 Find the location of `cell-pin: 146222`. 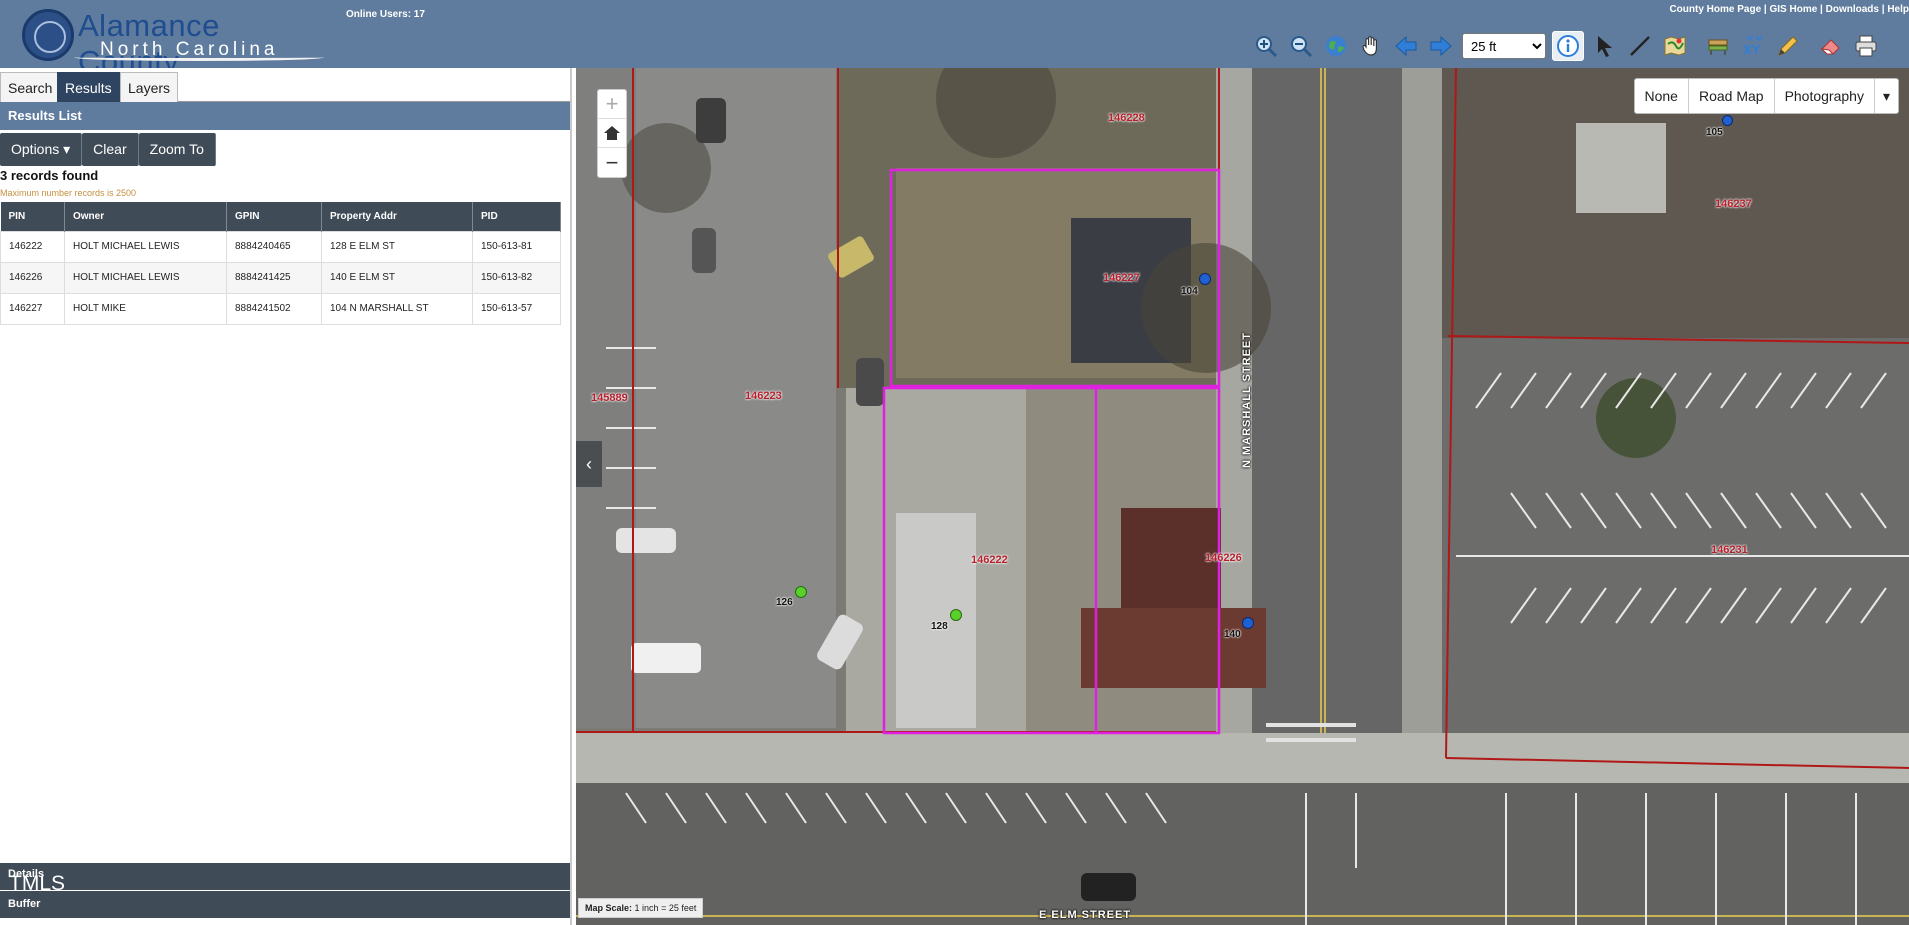

cell-pin: 146222 is located at coordinates (32, 246).